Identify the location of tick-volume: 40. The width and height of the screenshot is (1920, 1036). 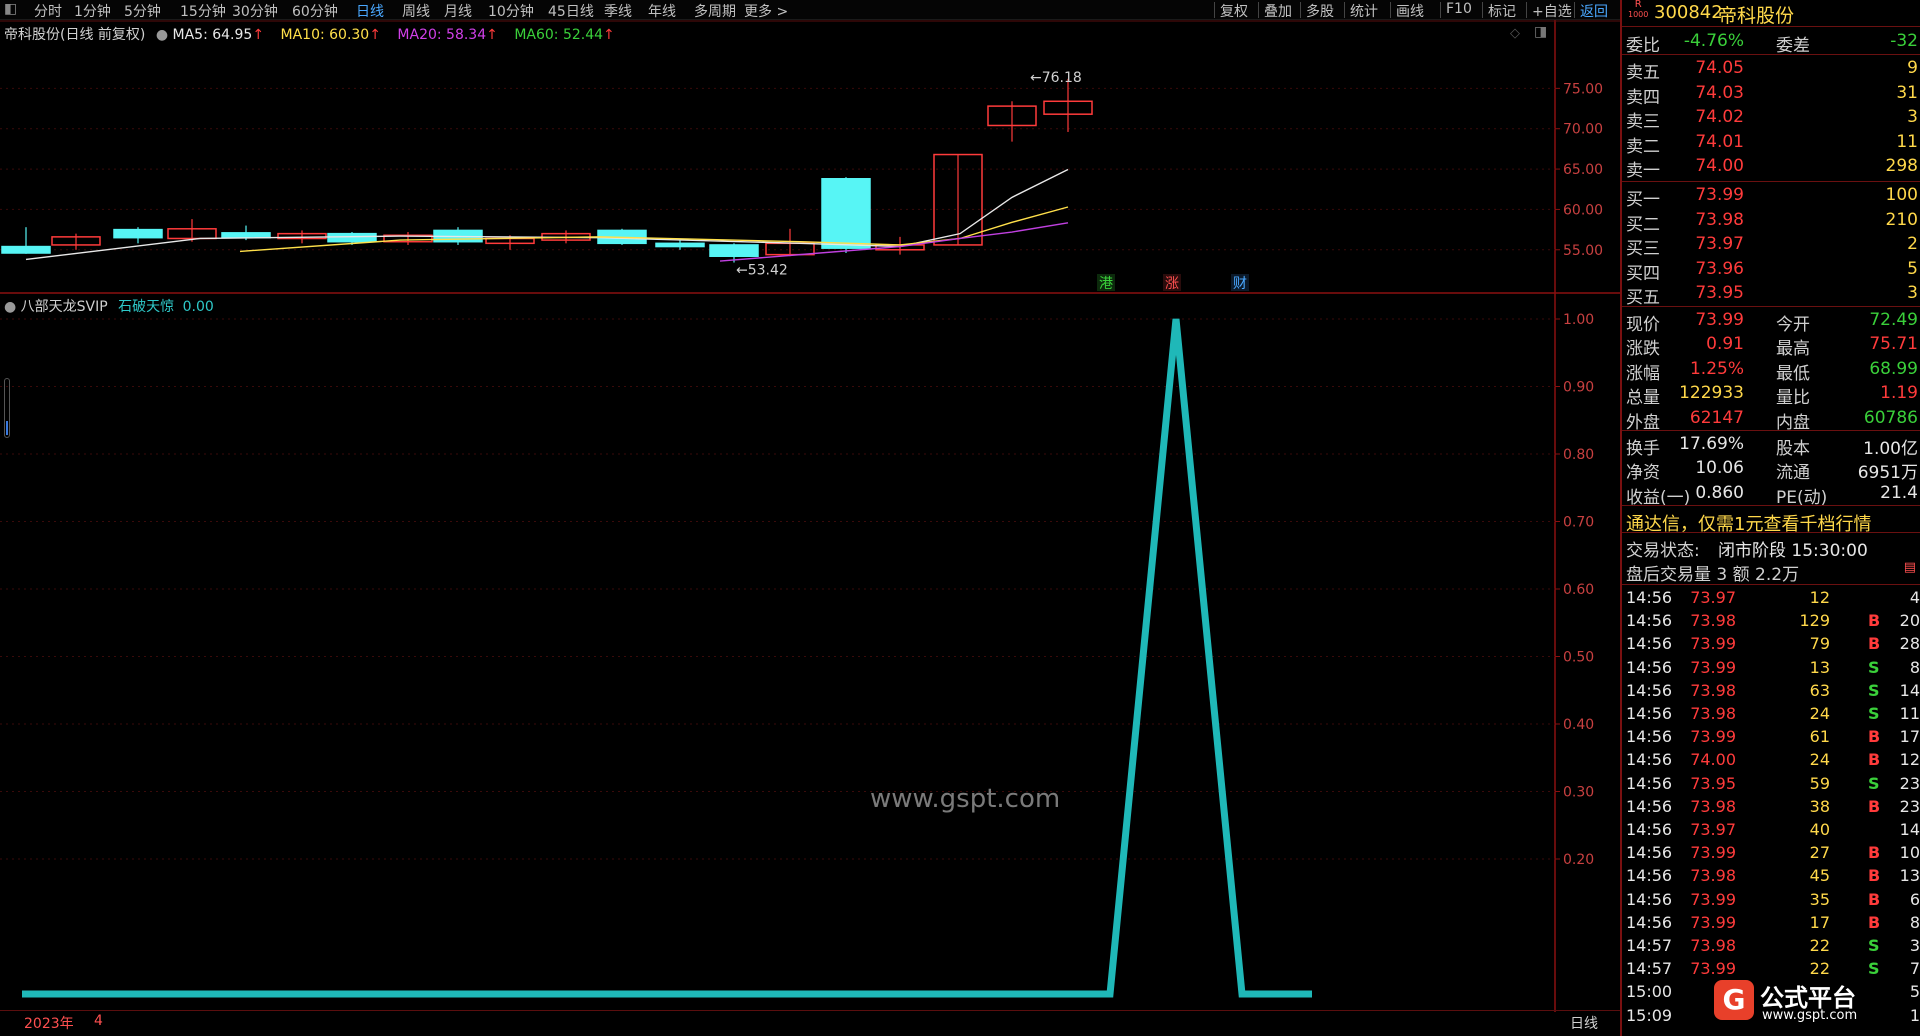
(1819, 829).